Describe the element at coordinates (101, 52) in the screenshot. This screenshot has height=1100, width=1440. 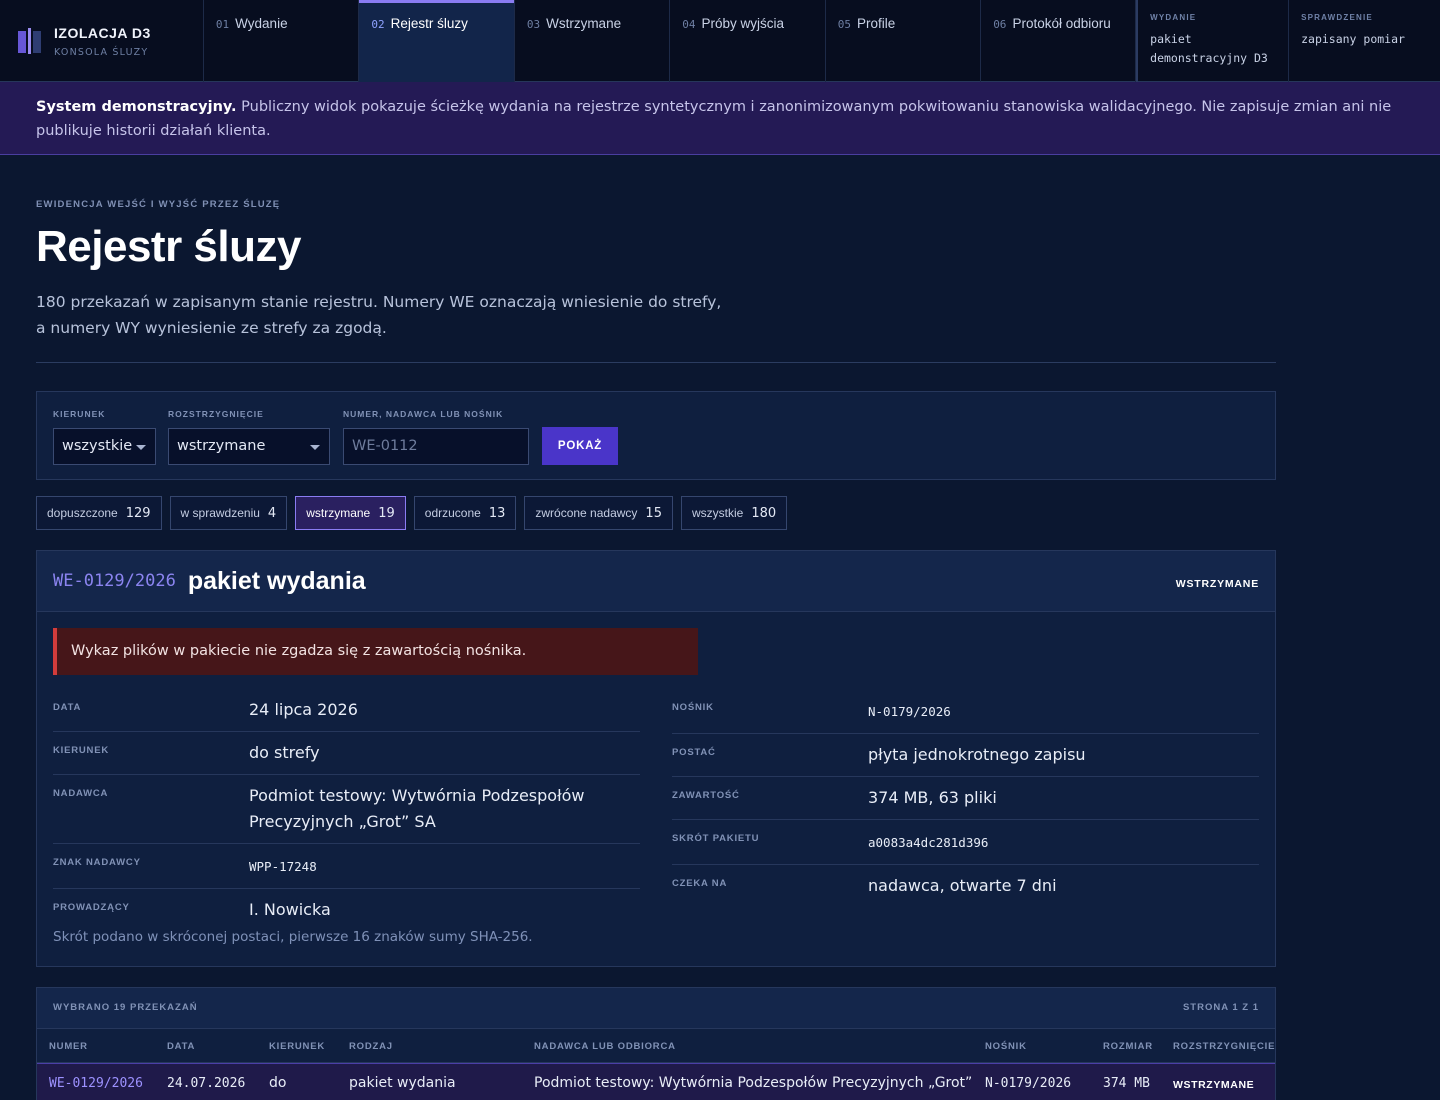
I see `brand-subtitle: KONSOLA ŚLUZY` at that location.